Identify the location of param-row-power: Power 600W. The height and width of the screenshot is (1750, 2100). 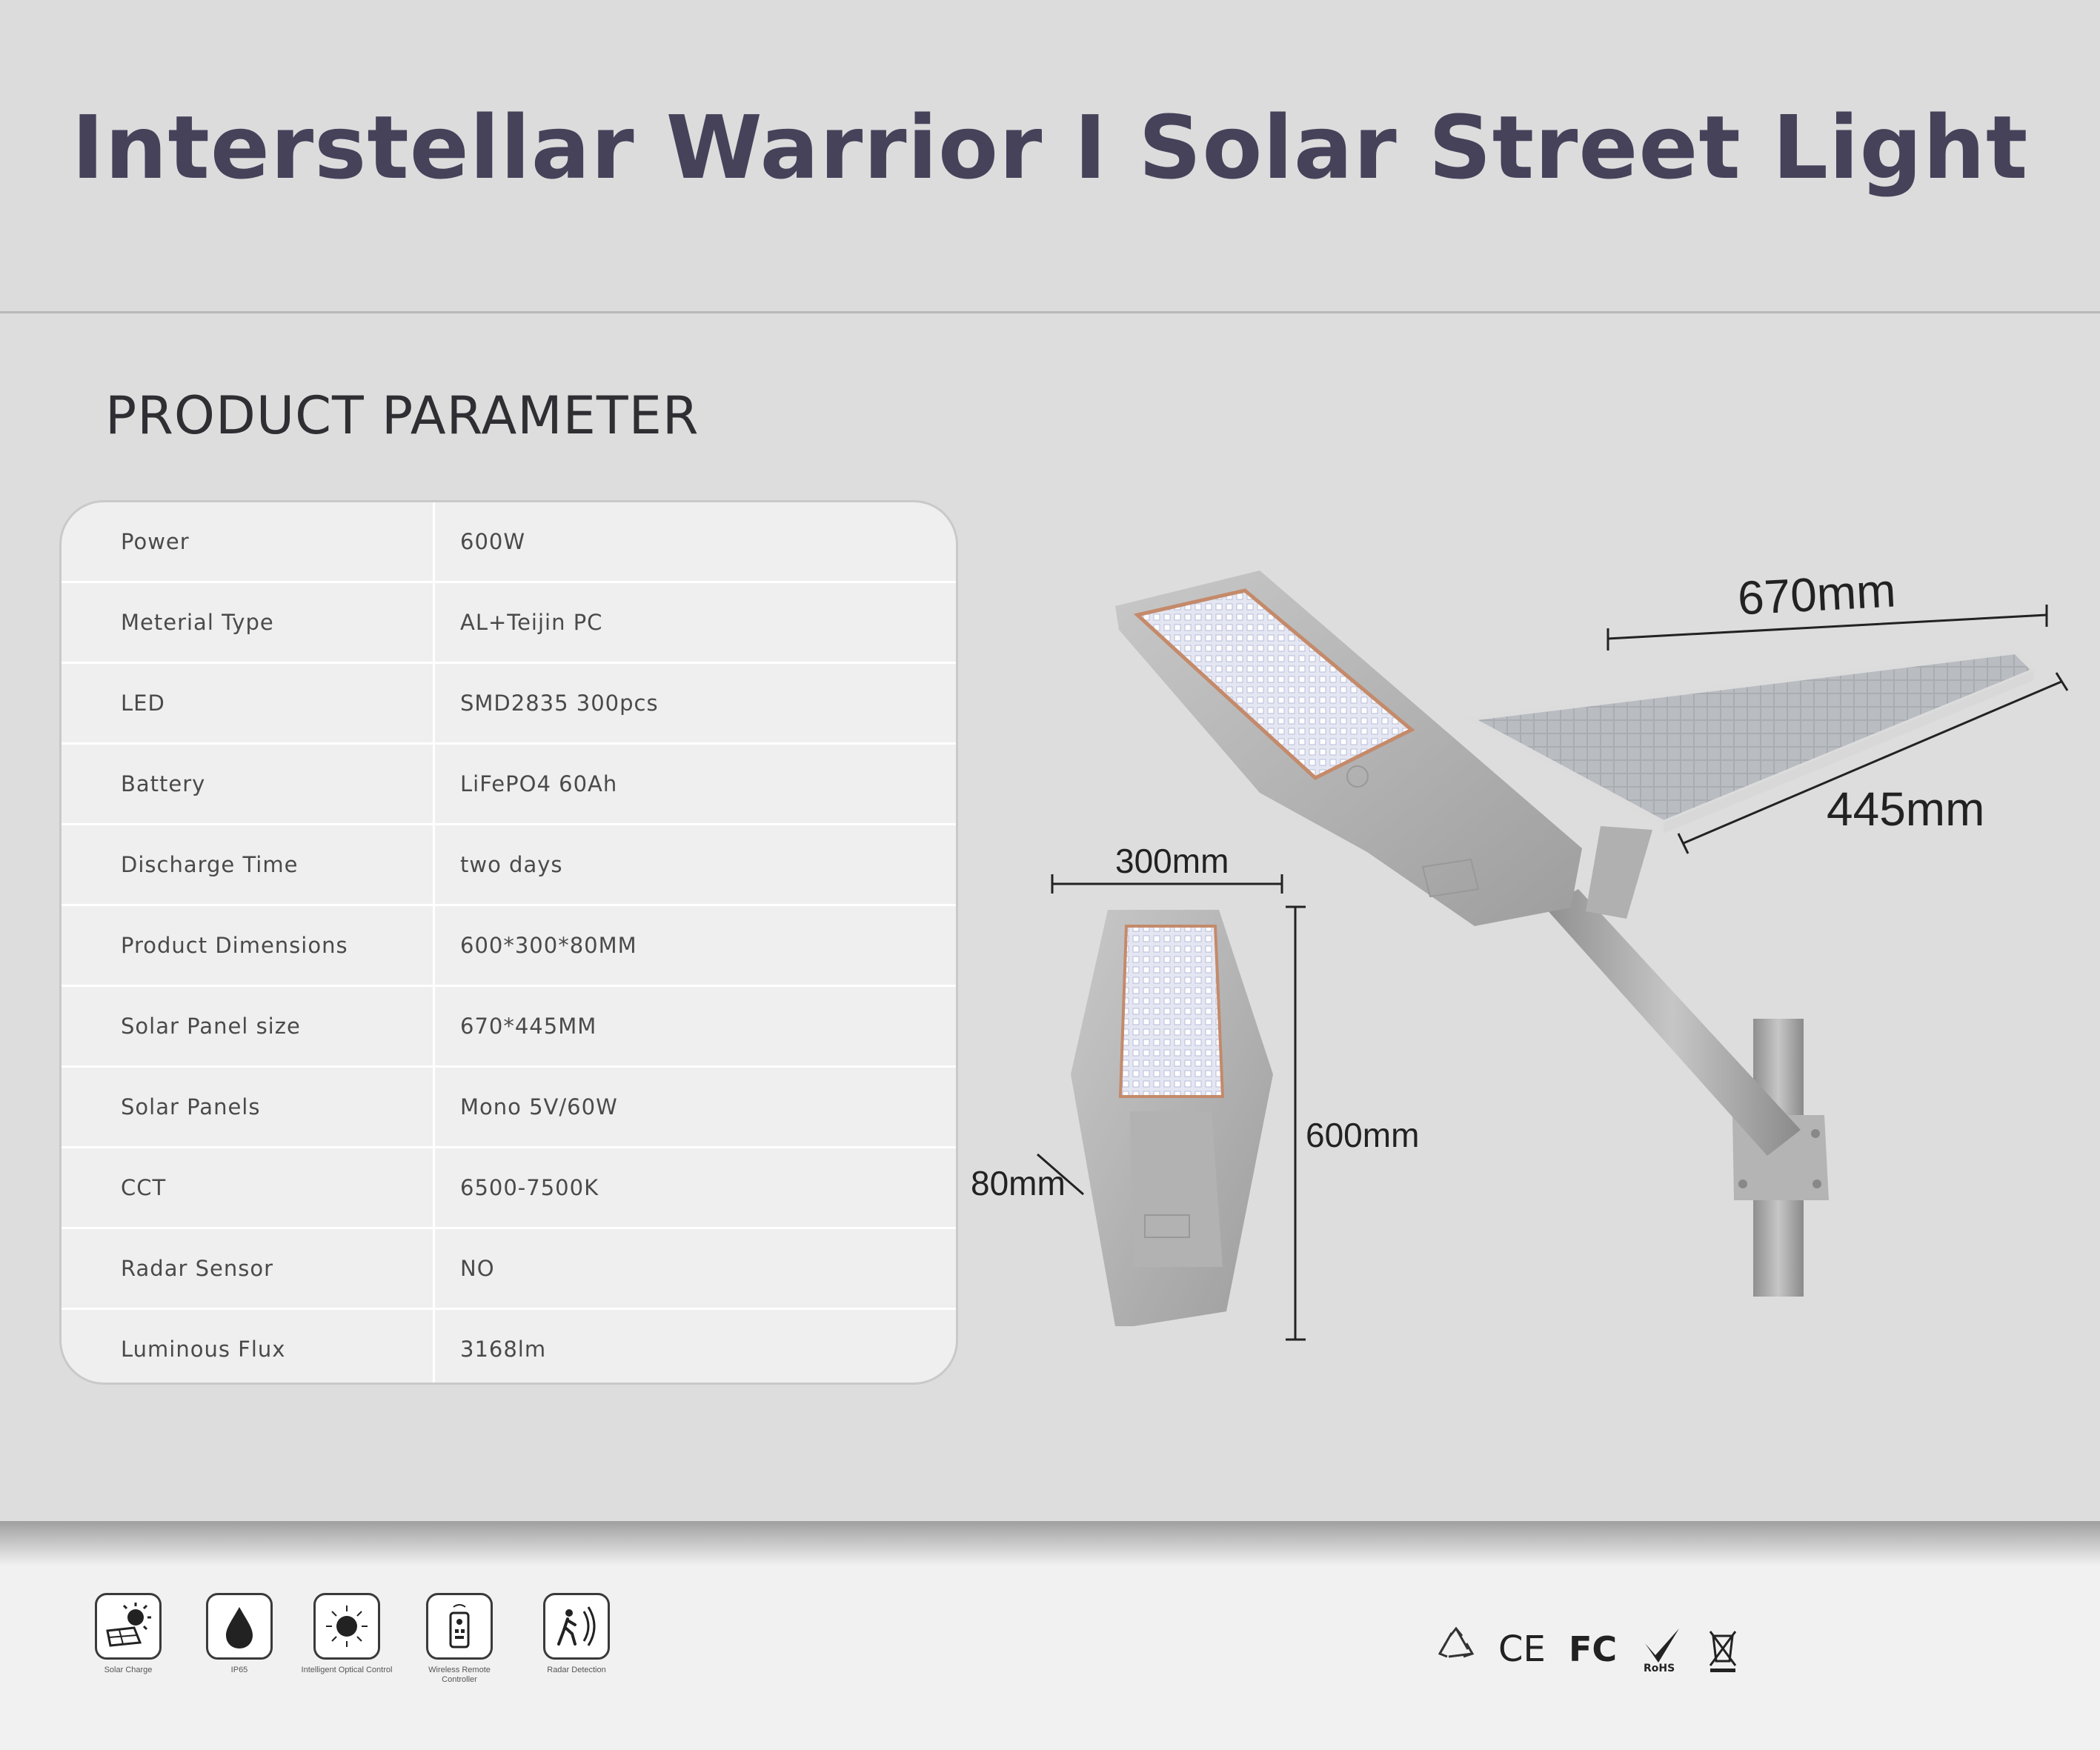
(509, 542).